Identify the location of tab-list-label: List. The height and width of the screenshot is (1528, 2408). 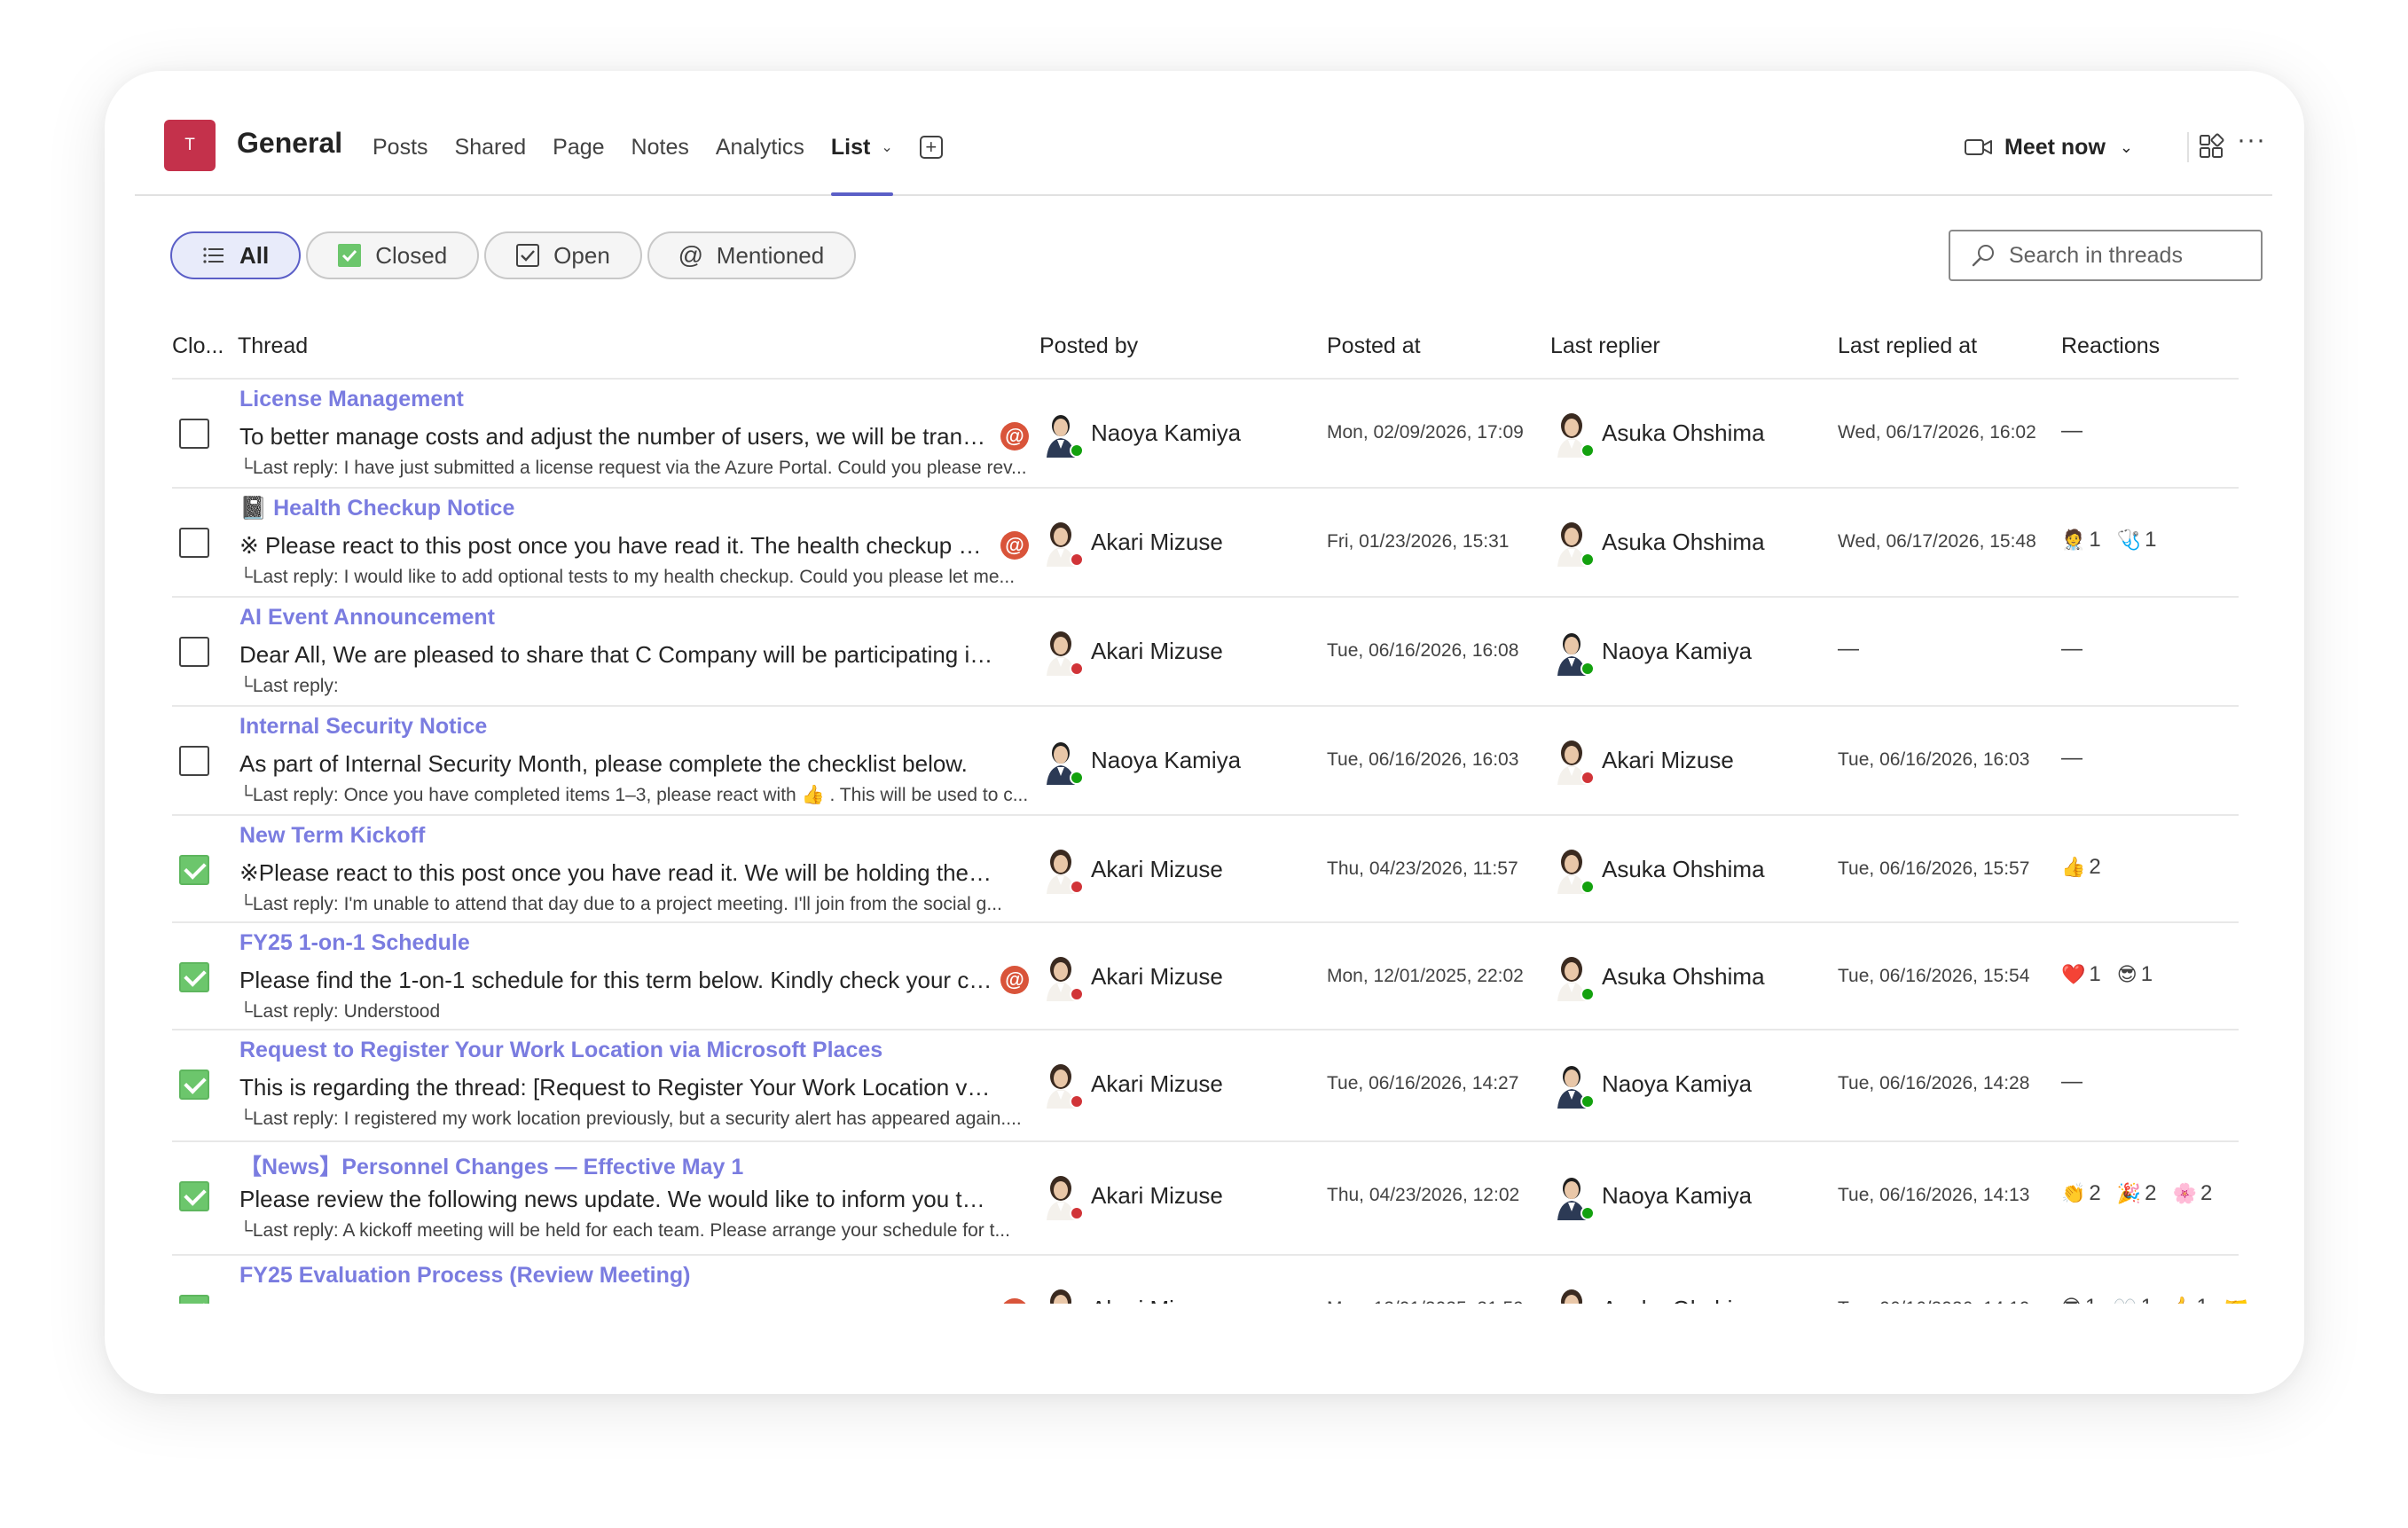
(850, 147).